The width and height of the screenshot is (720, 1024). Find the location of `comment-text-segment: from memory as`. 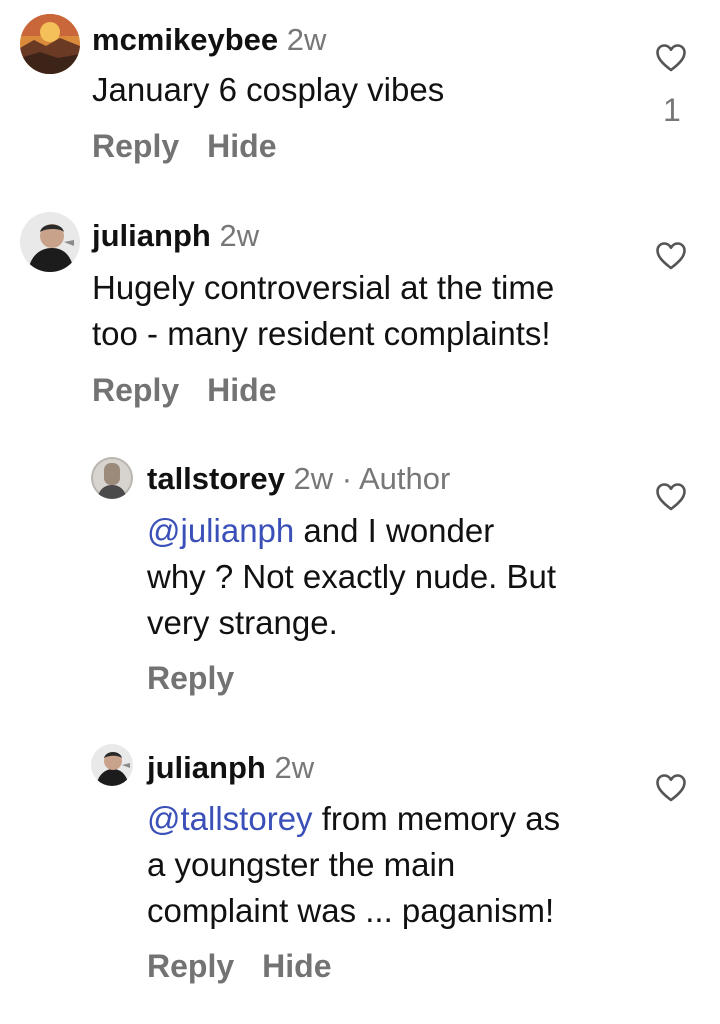

comment-text-segment: from memory as is located at coordinates (436, 818).